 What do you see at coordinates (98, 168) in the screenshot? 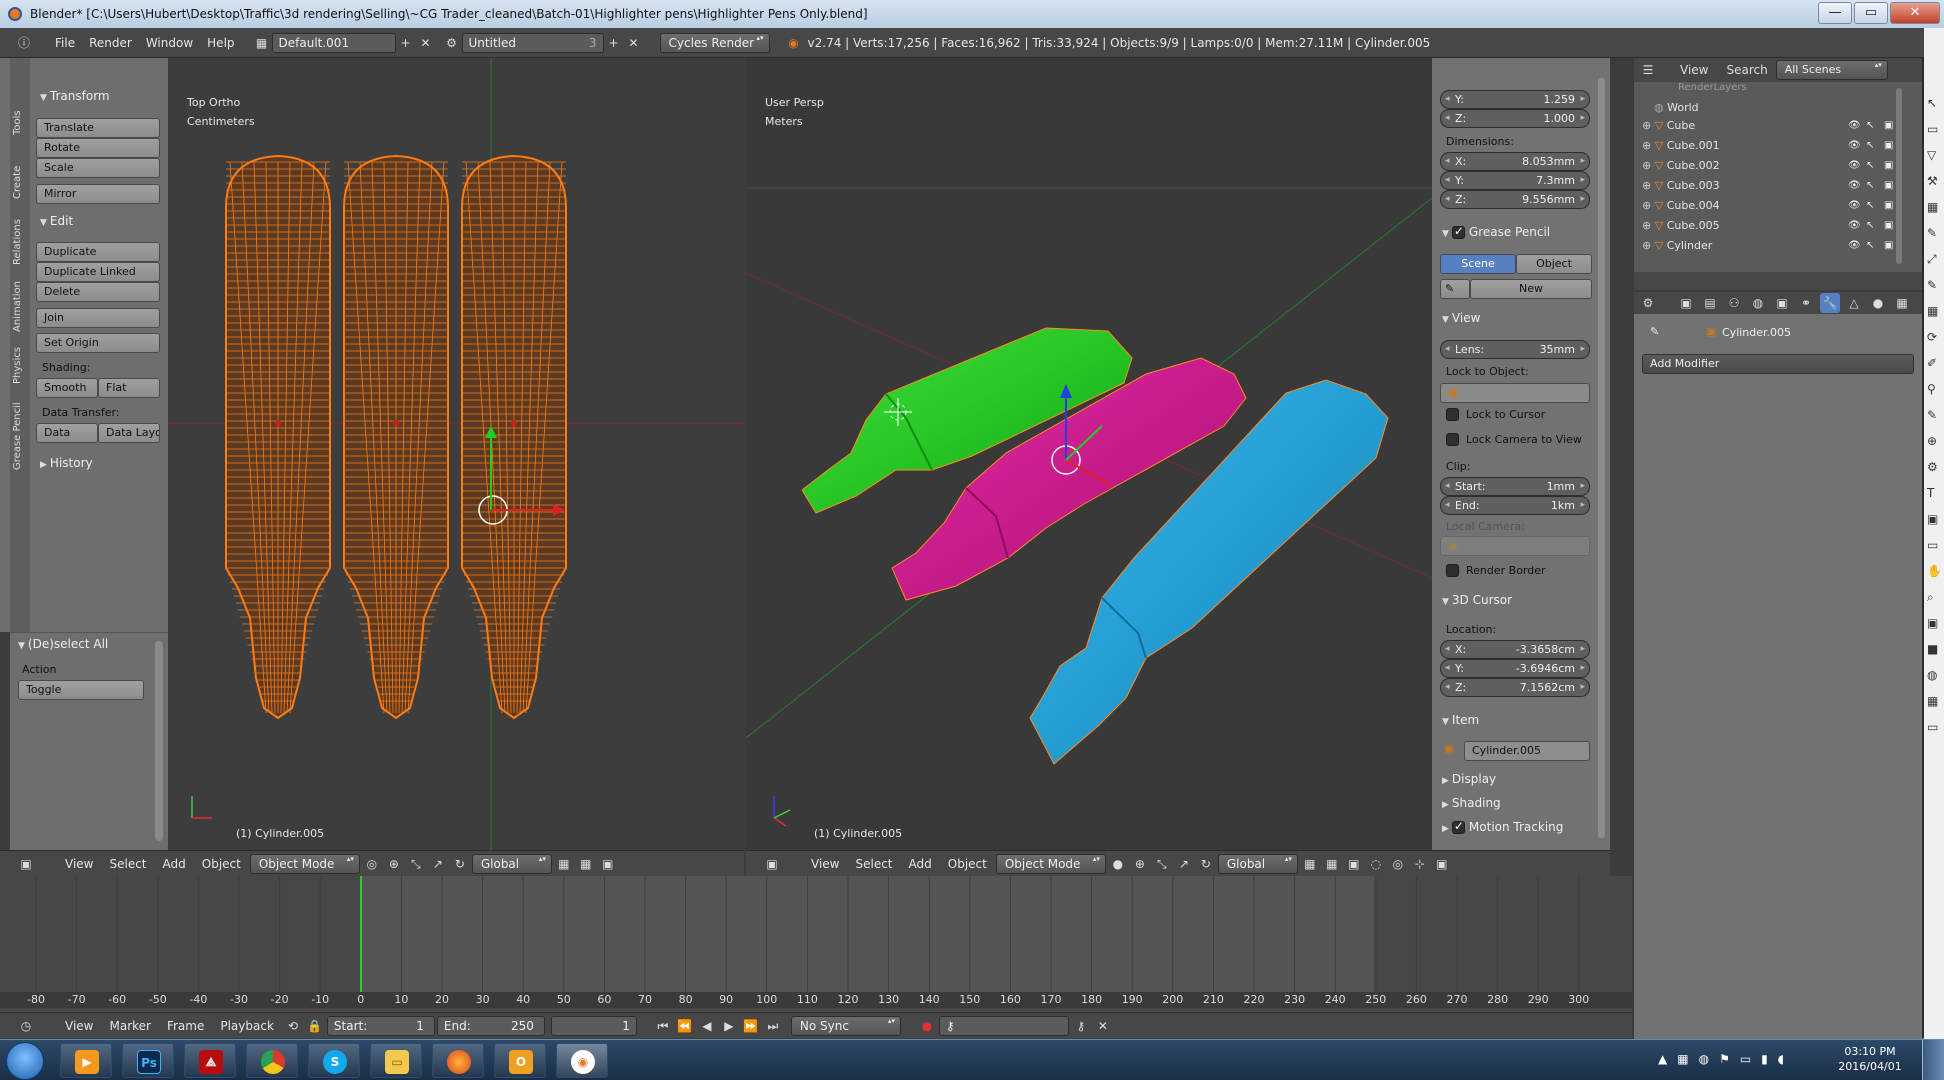
I see `scale-button: Scale` at bounding box center [98, 168].